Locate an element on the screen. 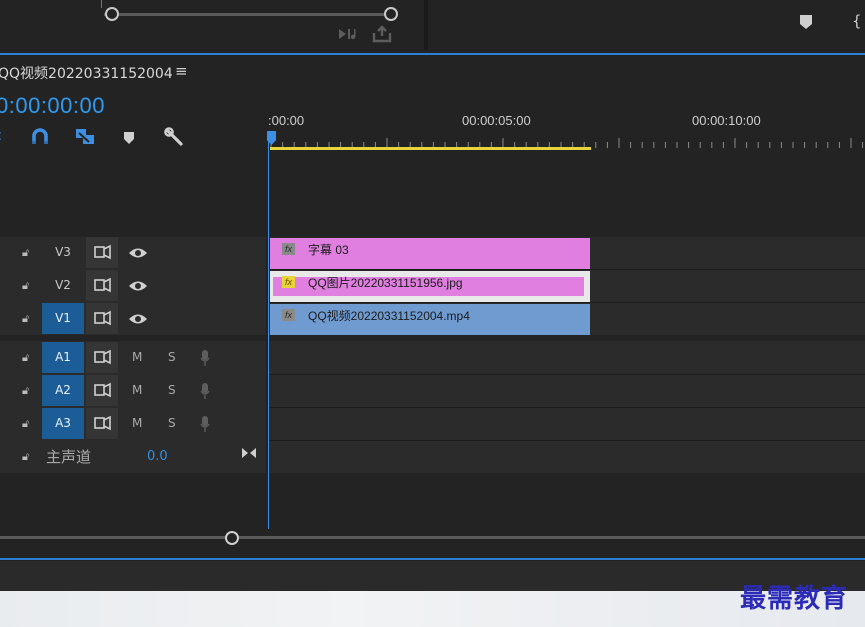 The height and width of the screenshot is (627, 865). snap-magnet-icon is located at coordinates (40, 137).